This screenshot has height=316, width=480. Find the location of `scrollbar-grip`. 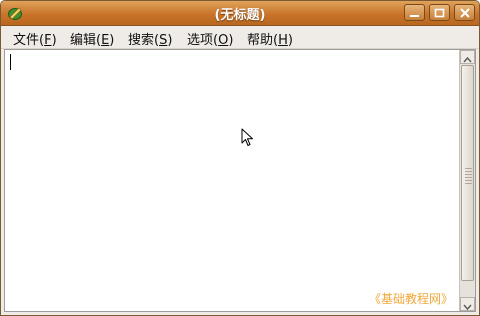

scrollbar-grip is located at coordinates (468, 176).